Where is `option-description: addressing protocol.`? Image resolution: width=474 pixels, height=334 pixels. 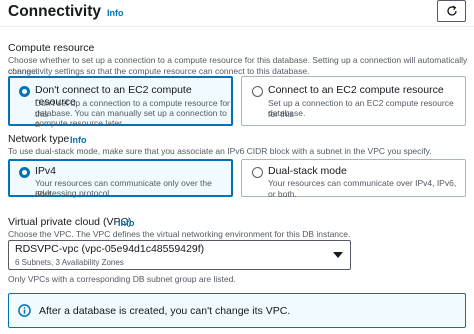 option-description: addressing protocol. is located at coordinates (73, 193).